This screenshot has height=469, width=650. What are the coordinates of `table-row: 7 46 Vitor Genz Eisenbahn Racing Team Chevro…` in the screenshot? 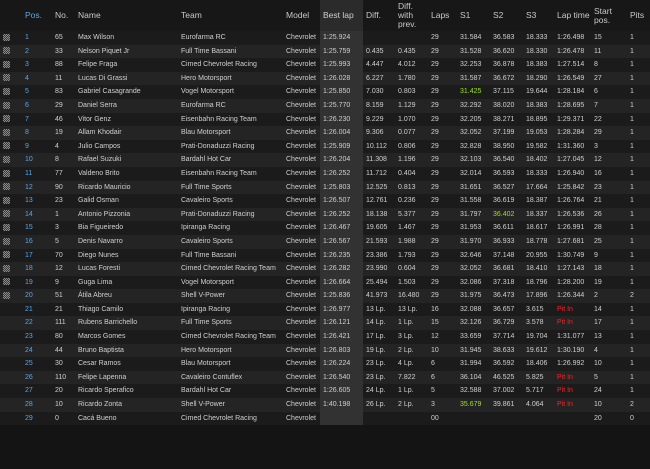 It's located at (325, 119).